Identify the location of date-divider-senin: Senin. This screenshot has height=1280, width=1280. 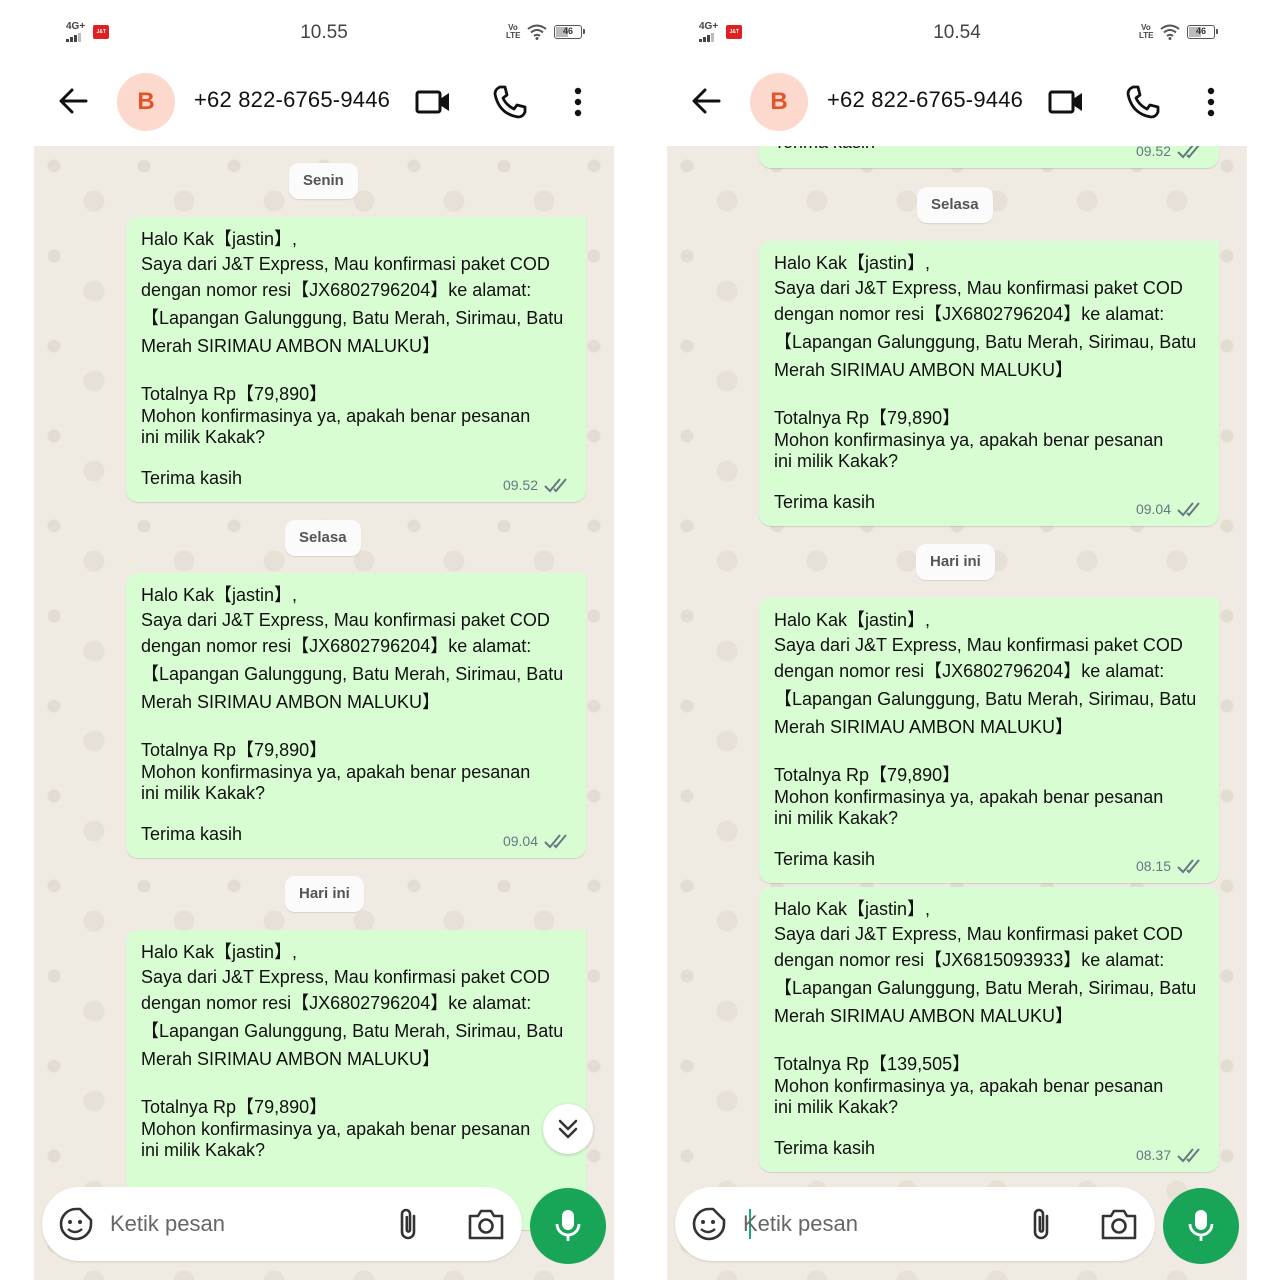
(323, 181).